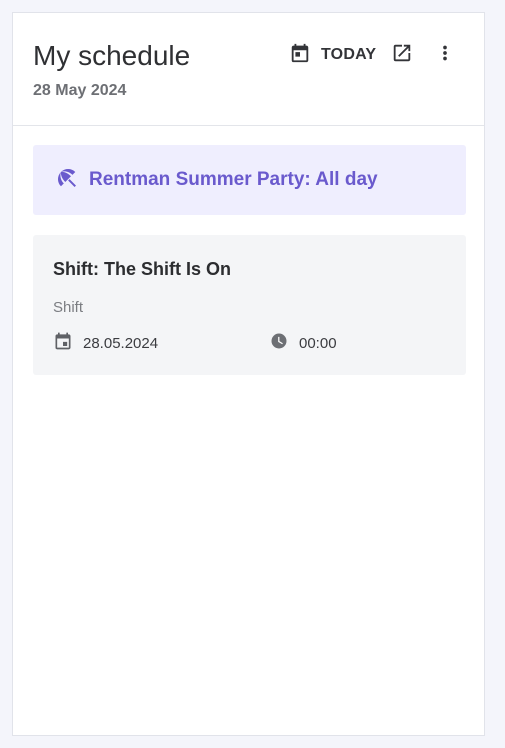 This screenshot has height=748, width=505. What do you see at coordinates (112, 55) in the screenshot?
I see `page-title: My schedule` at bounding box center [112, 55].